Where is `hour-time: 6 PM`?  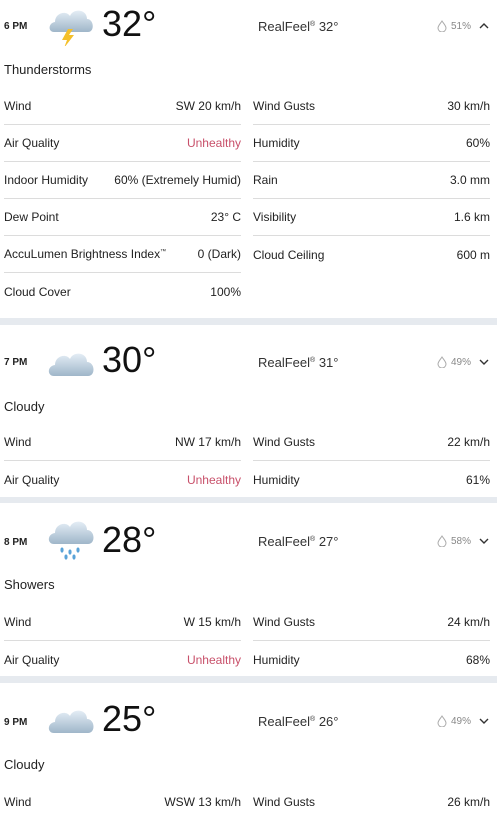 hour-time: 6 PM is located at coordinates (16, 26).